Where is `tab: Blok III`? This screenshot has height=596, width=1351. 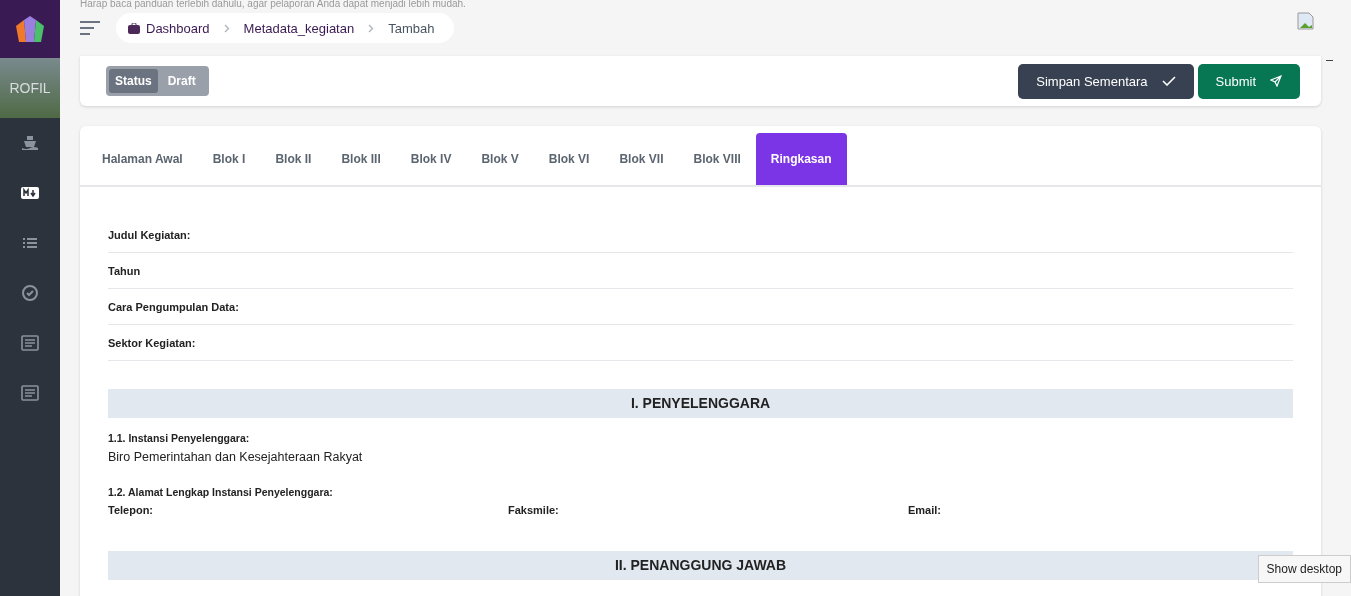 tab: Blok III is located at coordinates (361, 159).